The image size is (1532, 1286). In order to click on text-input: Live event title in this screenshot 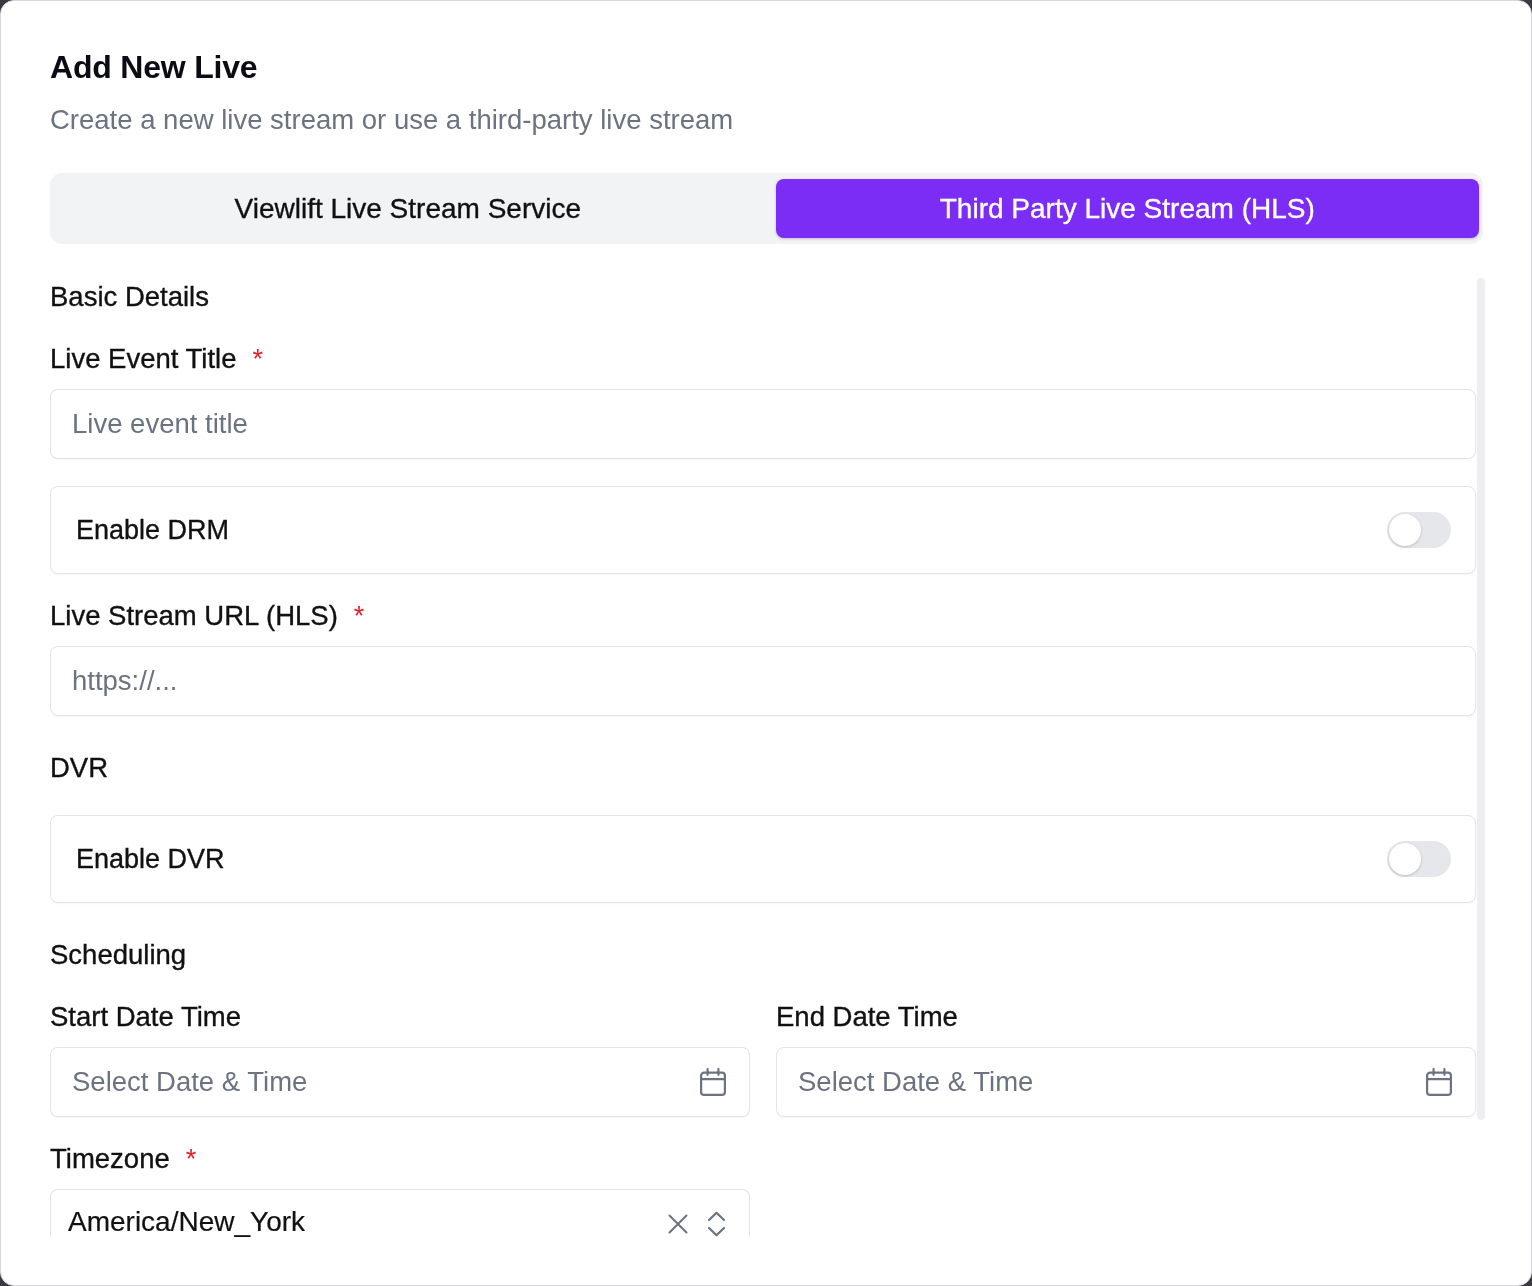, I will do `click(763, 424)`.